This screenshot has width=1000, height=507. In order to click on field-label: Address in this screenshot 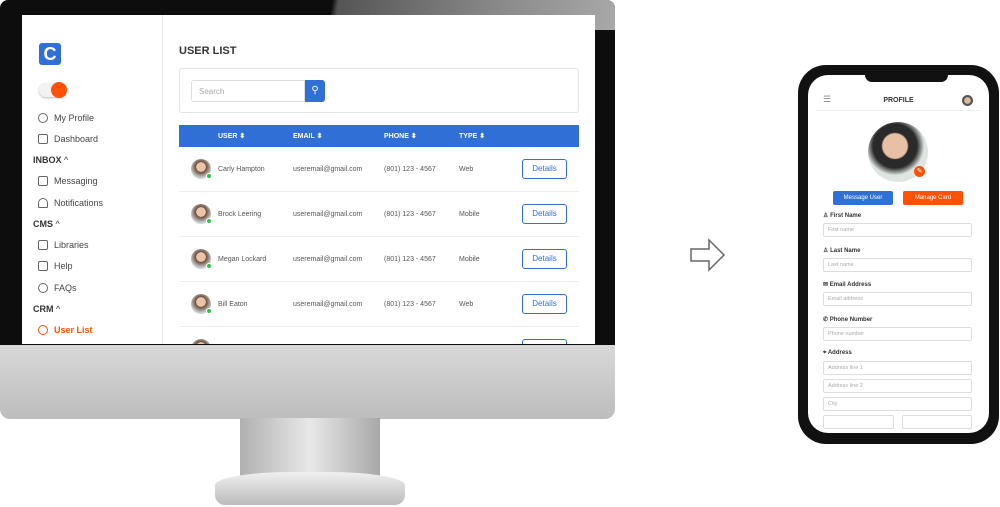, I will do `click(839, 353)`.